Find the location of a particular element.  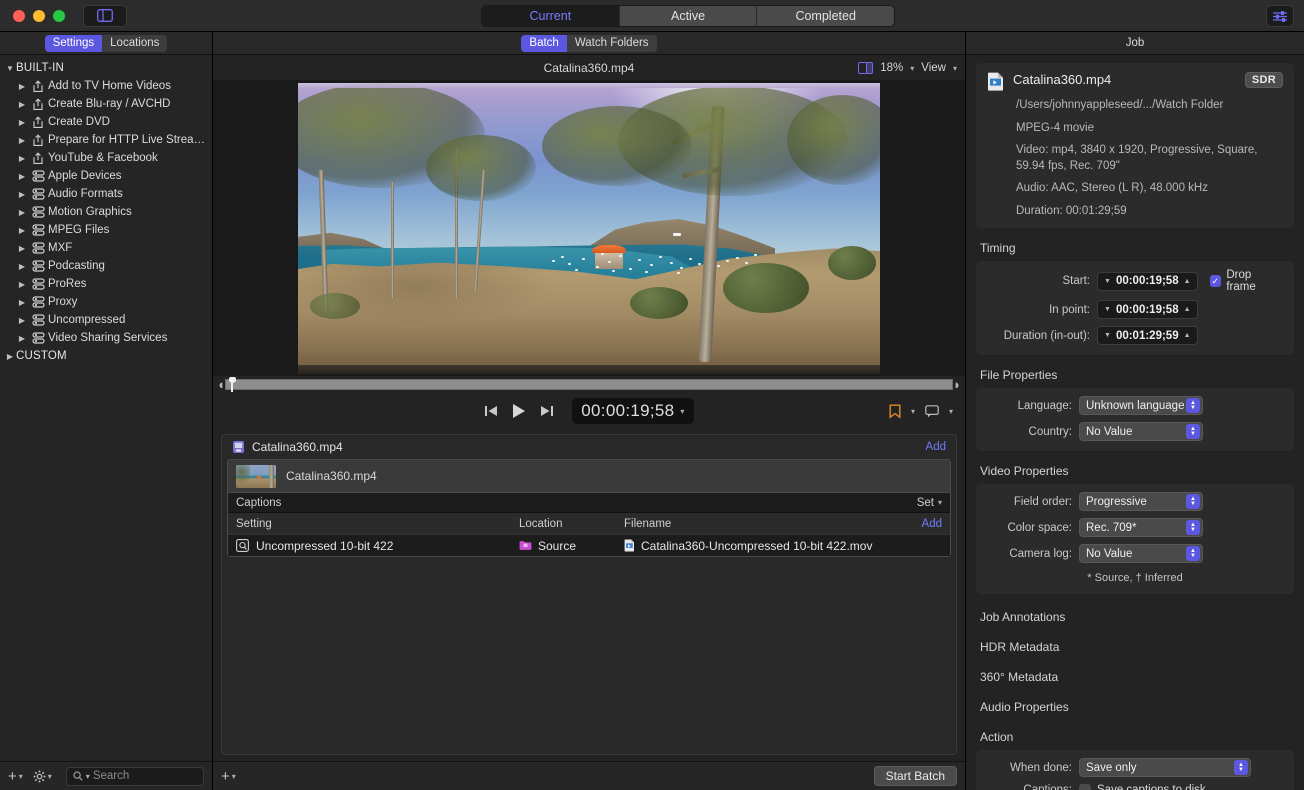

country-select: No Value ▲ ▼ is located at coordinates (1141, 432).